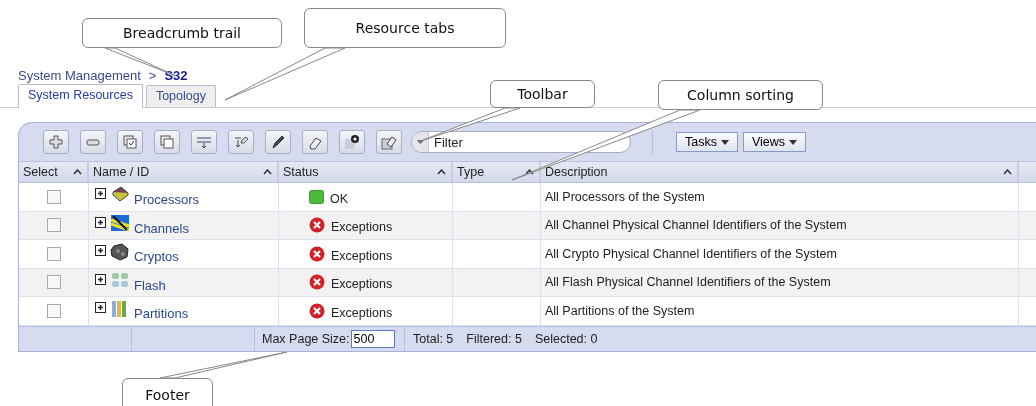 The width and height of the screenshot is (1036, 406). What do you see at coordinates (740, 95) in the screenshot?
I see `callout-label: Column sorting` at bounding box center [740, 95].